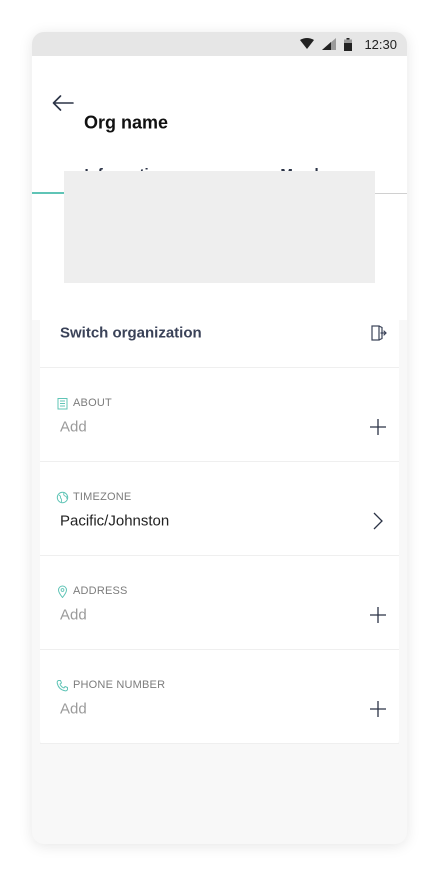 The width and height of the screenshot is (439, 876). I want to click on arrow-left-icon, so click(63, 103).